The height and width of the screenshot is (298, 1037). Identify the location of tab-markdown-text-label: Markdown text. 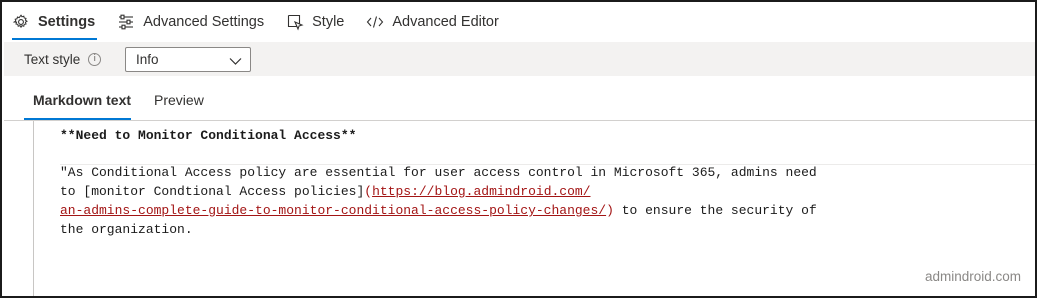
(82, 100).